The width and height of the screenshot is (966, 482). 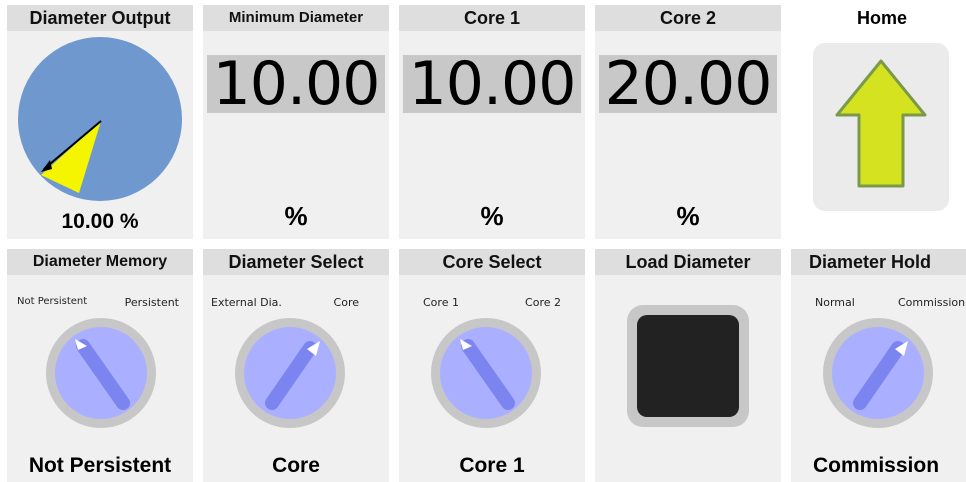 I want to click on diameter-hold-knob, so click(x=878, y=373).